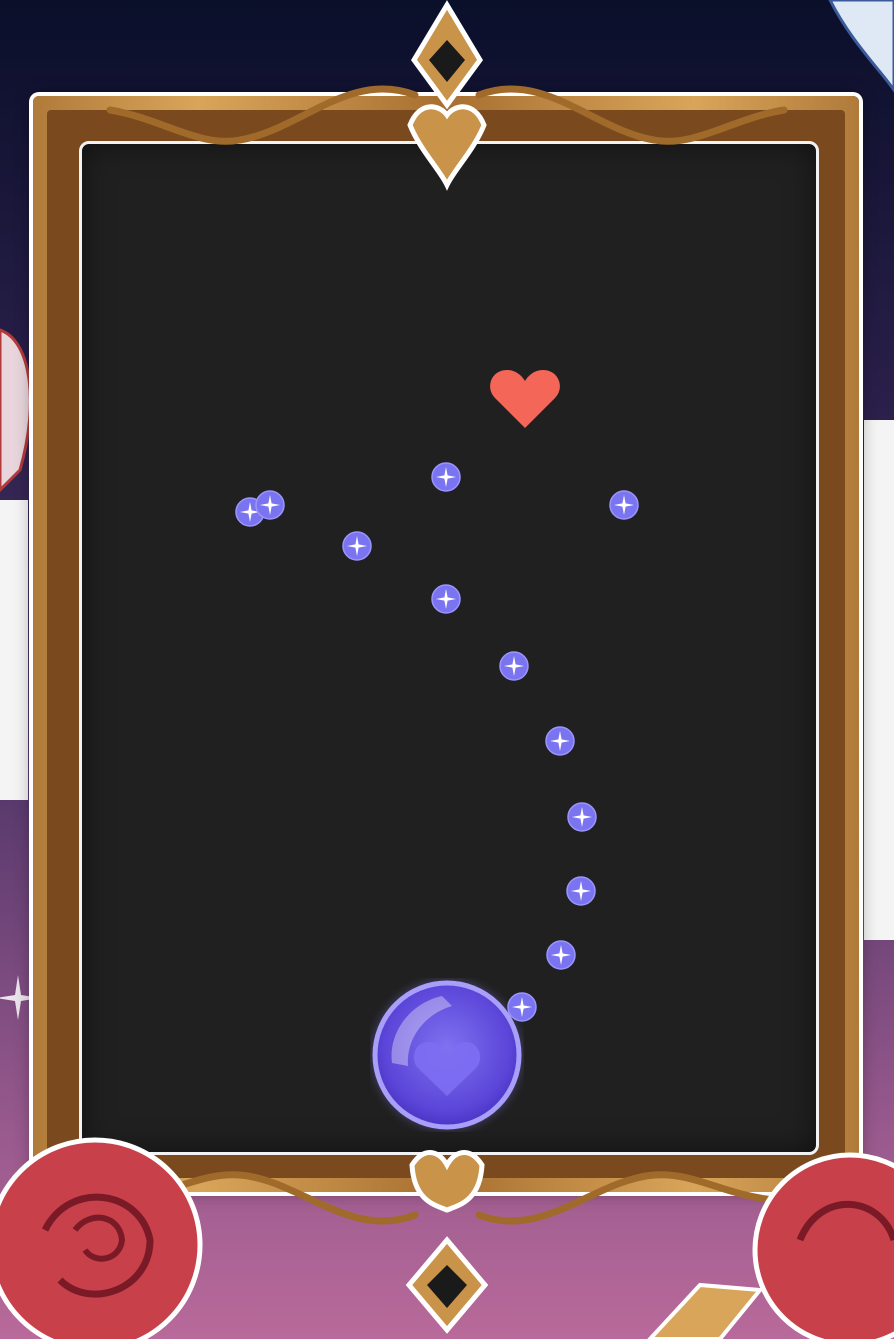 Image resolution: width=894 pixels, height=1339 pixels. What do you see at coordinates (525, 399) in the screenshot?
I see `goal-heart-icon` at bounding box center [525, 399].